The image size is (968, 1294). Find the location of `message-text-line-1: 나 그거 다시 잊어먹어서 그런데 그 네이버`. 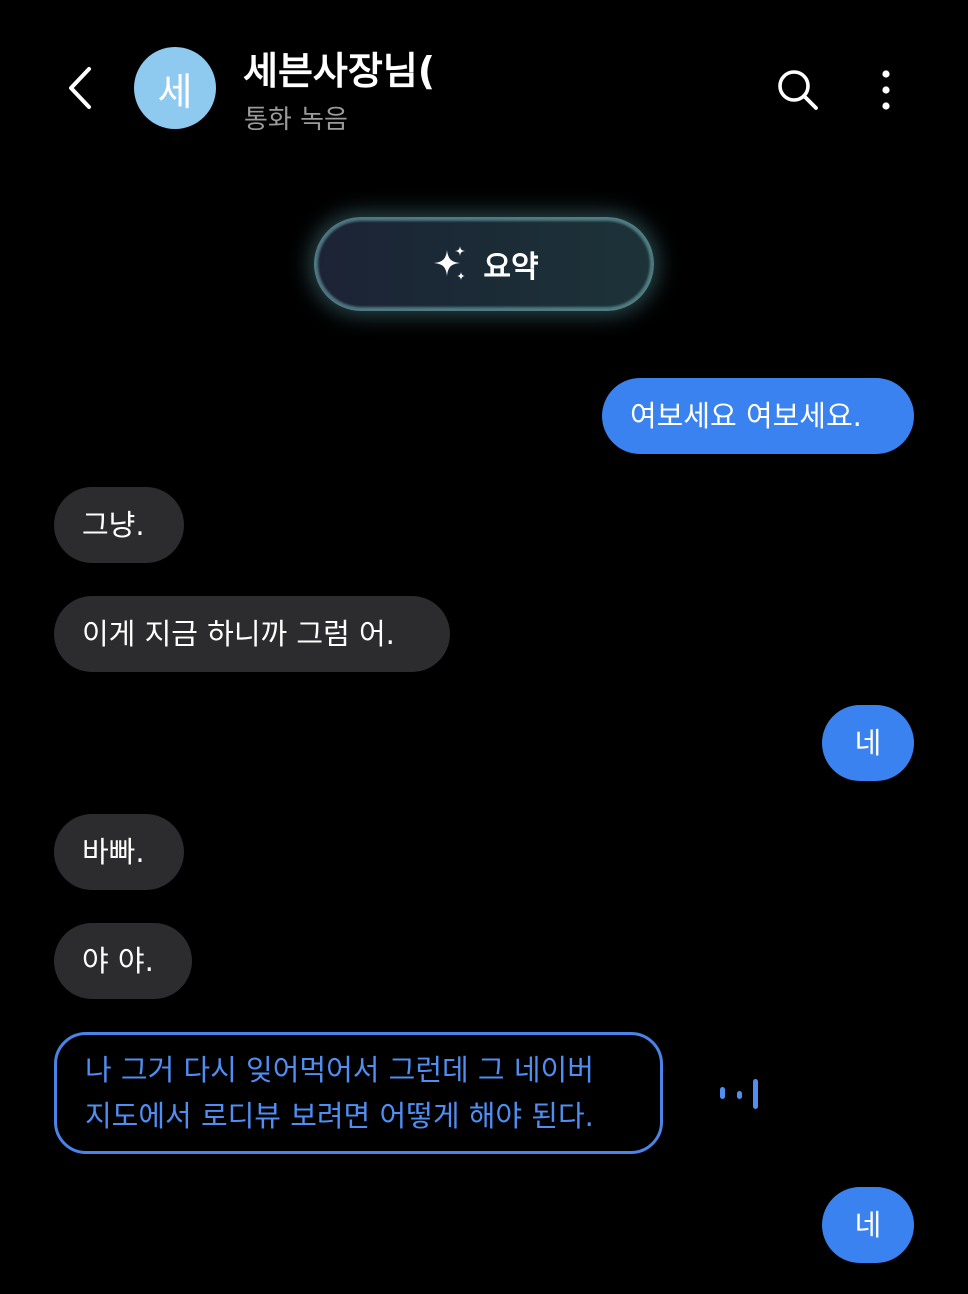

message-text-line-1: 나 그거 다시 잊어먹어서 그런데 그 네이버 is located at coordinates (339, 1070).